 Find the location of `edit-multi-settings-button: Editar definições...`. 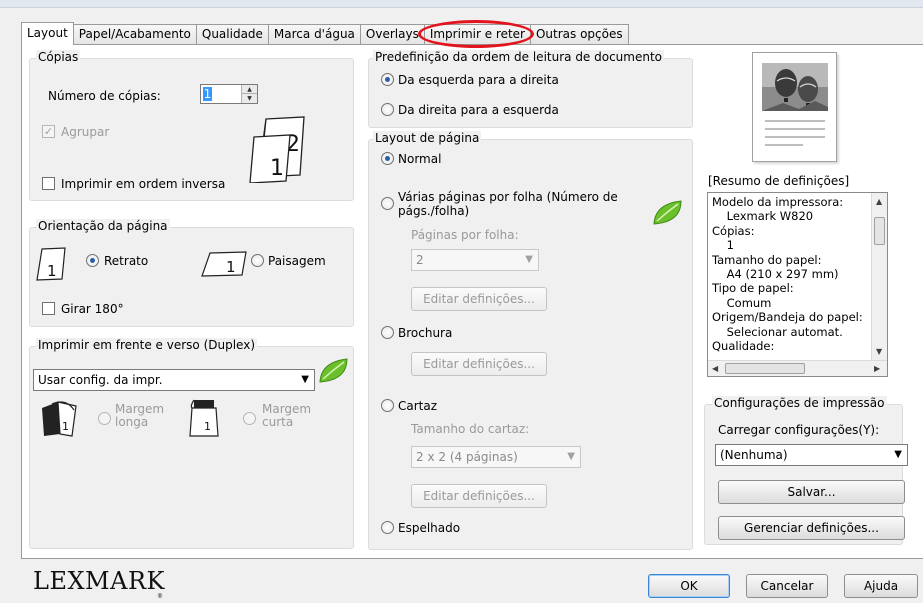

edit-multi-settings-button: Editar definições... is located at coordinates (479, 299).